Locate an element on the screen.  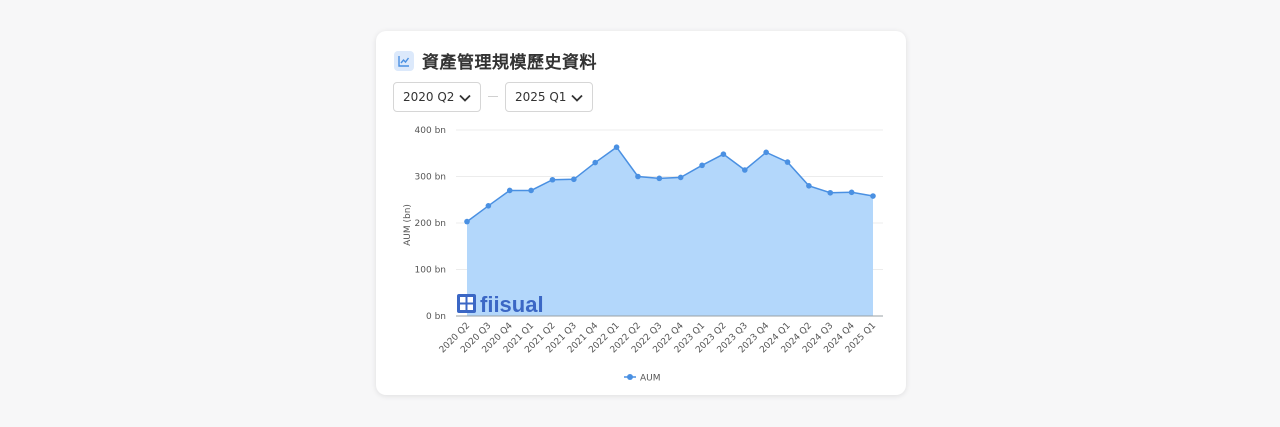
y-tick-label: 100 bn is located at coordinates (430, 271).